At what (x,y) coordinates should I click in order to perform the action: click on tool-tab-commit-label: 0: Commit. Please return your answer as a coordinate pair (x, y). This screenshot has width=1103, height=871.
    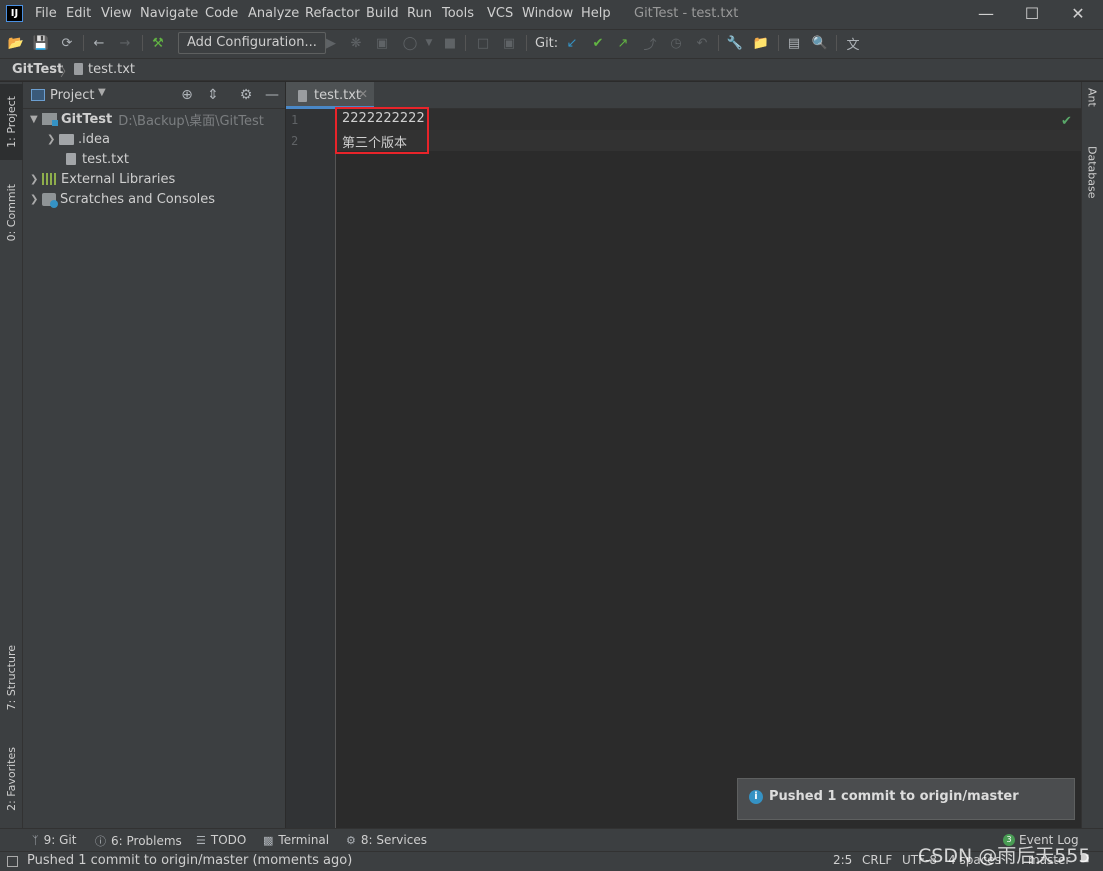
    Looking at the image, I should click on (11, 212).